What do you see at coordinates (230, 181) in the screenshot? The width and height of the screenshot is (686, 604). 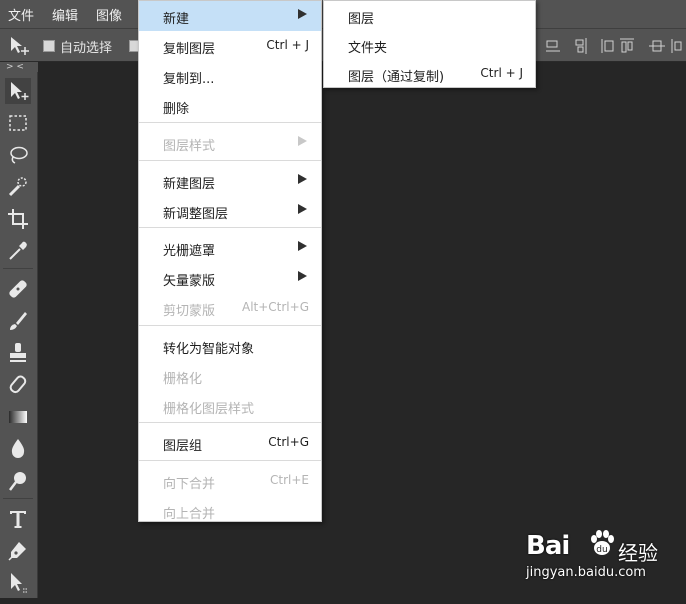 I see `menu-item-new-fill-layer: 新建图层` at bounding box center [230, 181].